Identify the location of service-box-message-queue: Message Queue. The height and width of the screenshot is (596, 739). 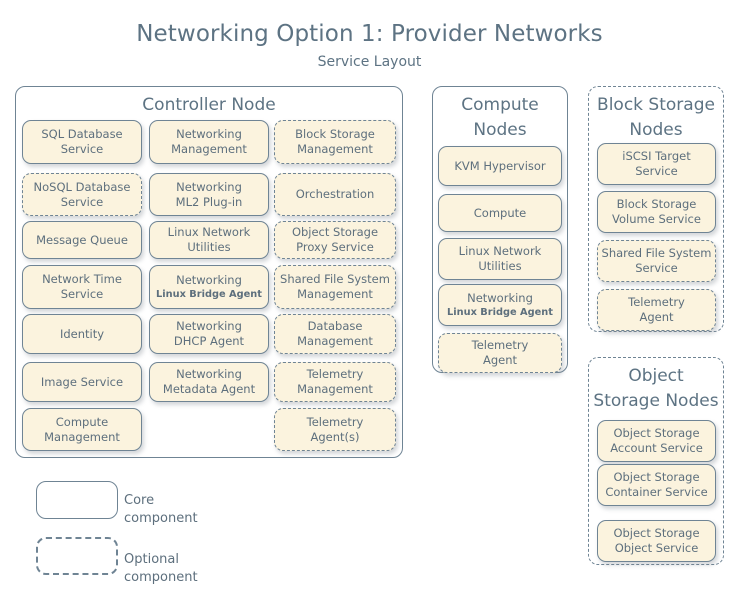
(82, 240).